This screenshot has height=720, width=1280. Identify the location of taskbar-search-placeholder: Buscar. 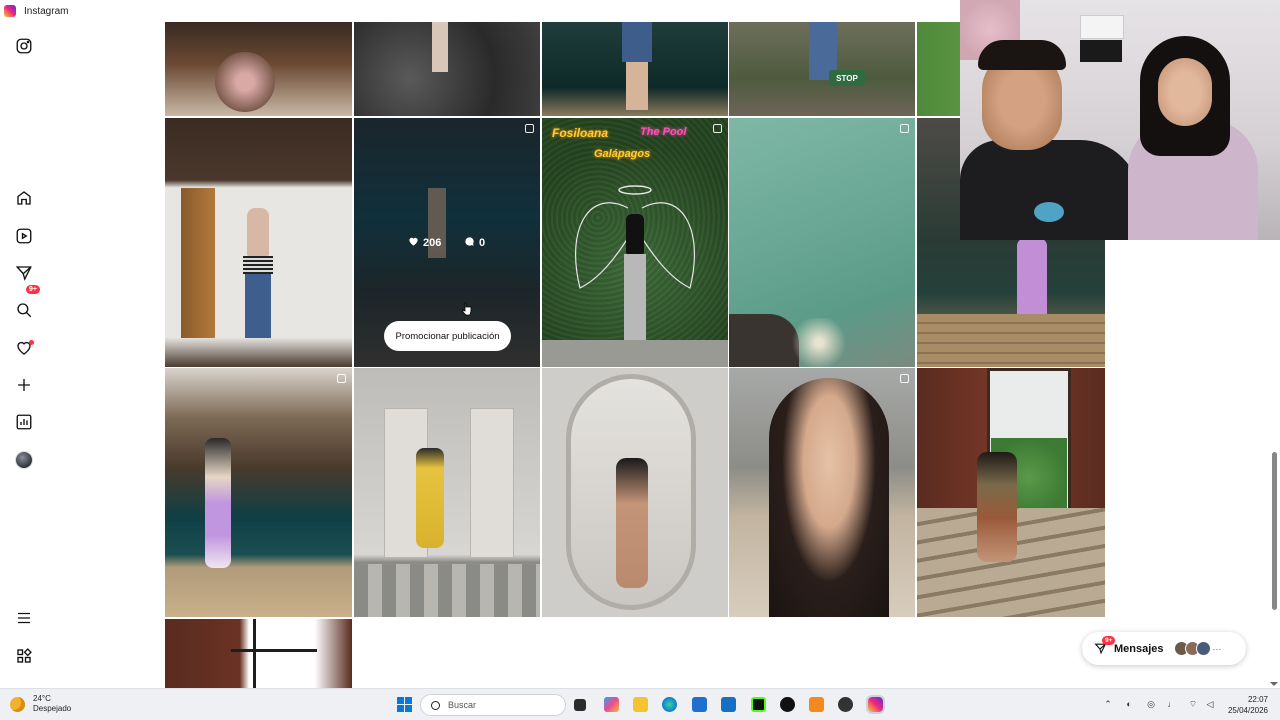
(462, 705).